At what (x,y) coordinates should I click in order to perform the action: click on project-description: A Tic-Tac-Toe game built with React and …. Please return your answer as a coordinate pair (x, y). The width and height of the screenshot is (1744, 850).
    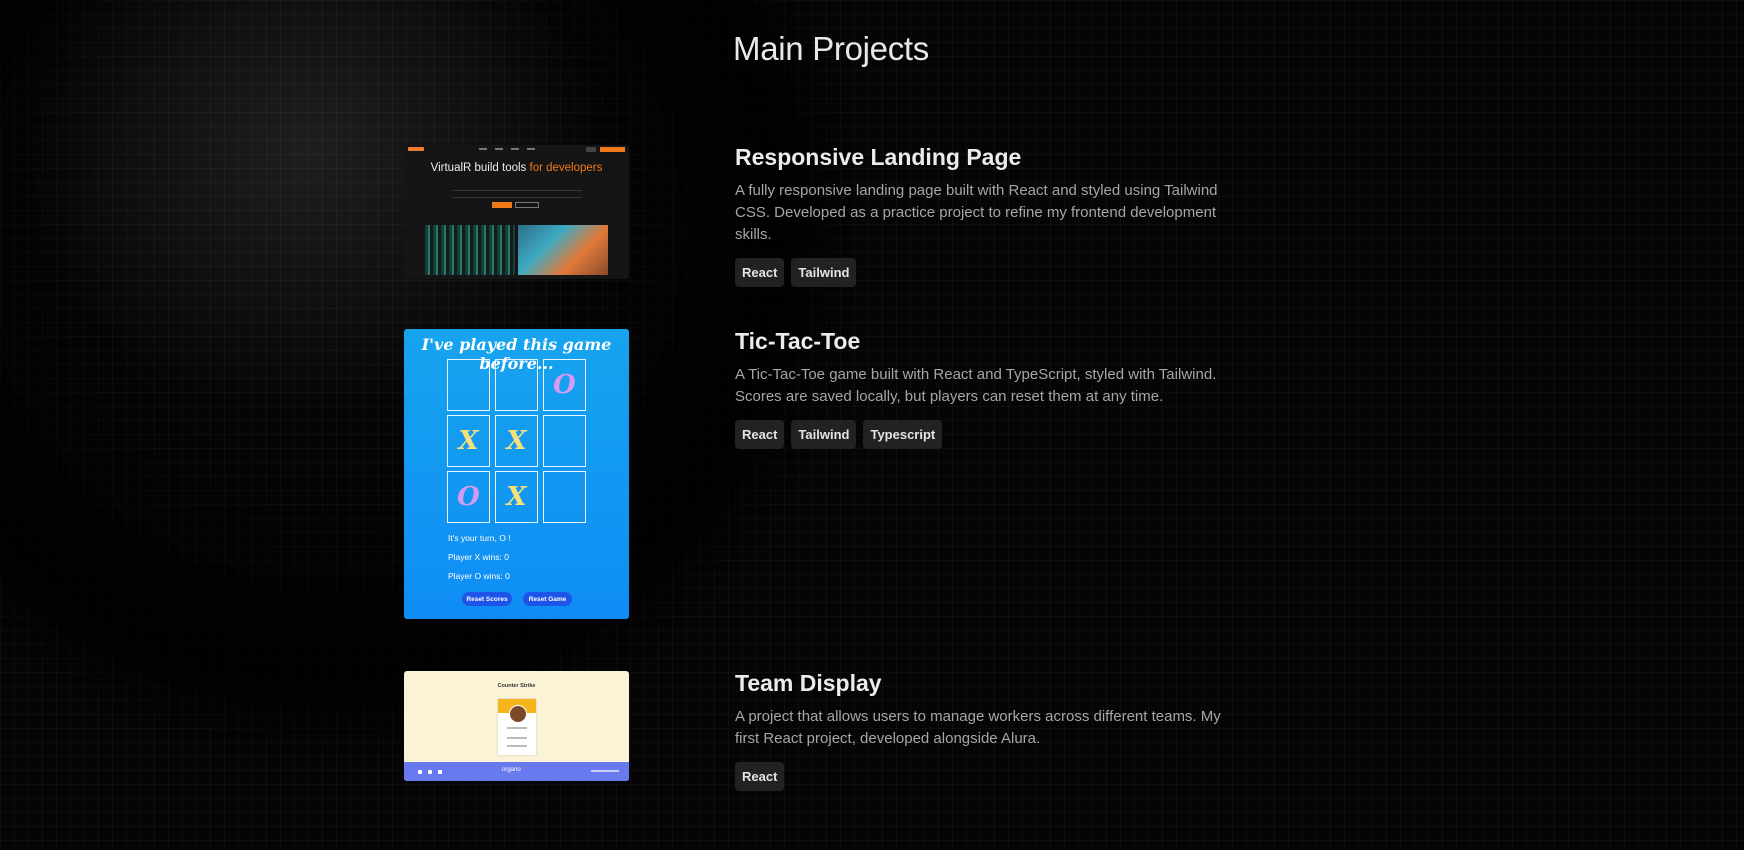
    Looking at the image, I should click on (976, 385).